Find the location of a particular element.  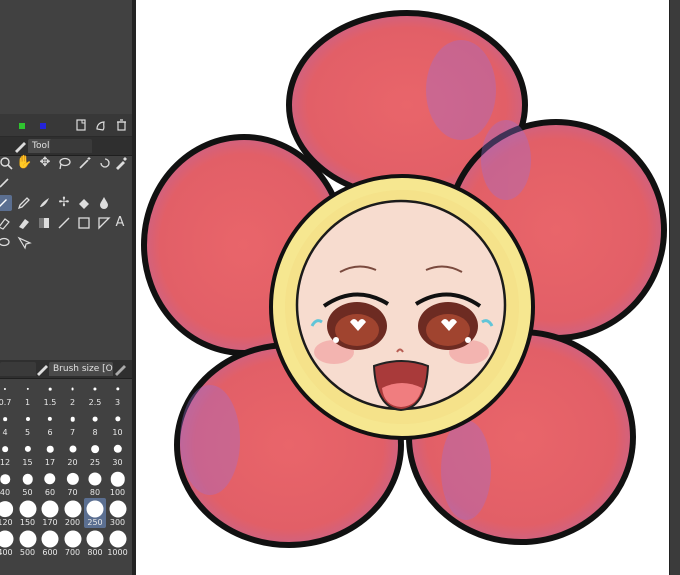

brush-size-option: 100 is located at coordinates (118, 483).